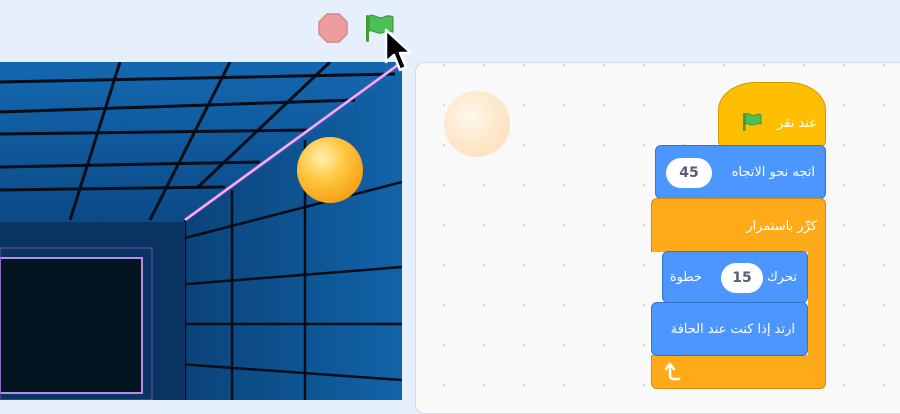  Describe the element at coordinates (738, 372) in the screenshot. I see `forever-block-bottom` at that location.